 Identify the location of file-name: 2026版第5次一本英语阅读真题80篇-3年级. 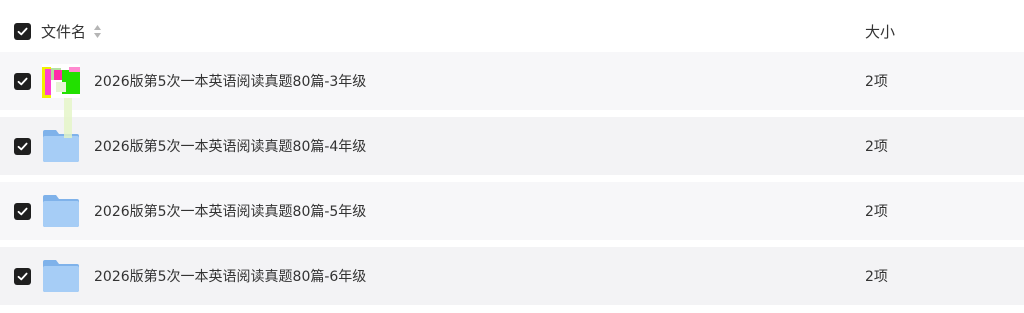
(230, 81).